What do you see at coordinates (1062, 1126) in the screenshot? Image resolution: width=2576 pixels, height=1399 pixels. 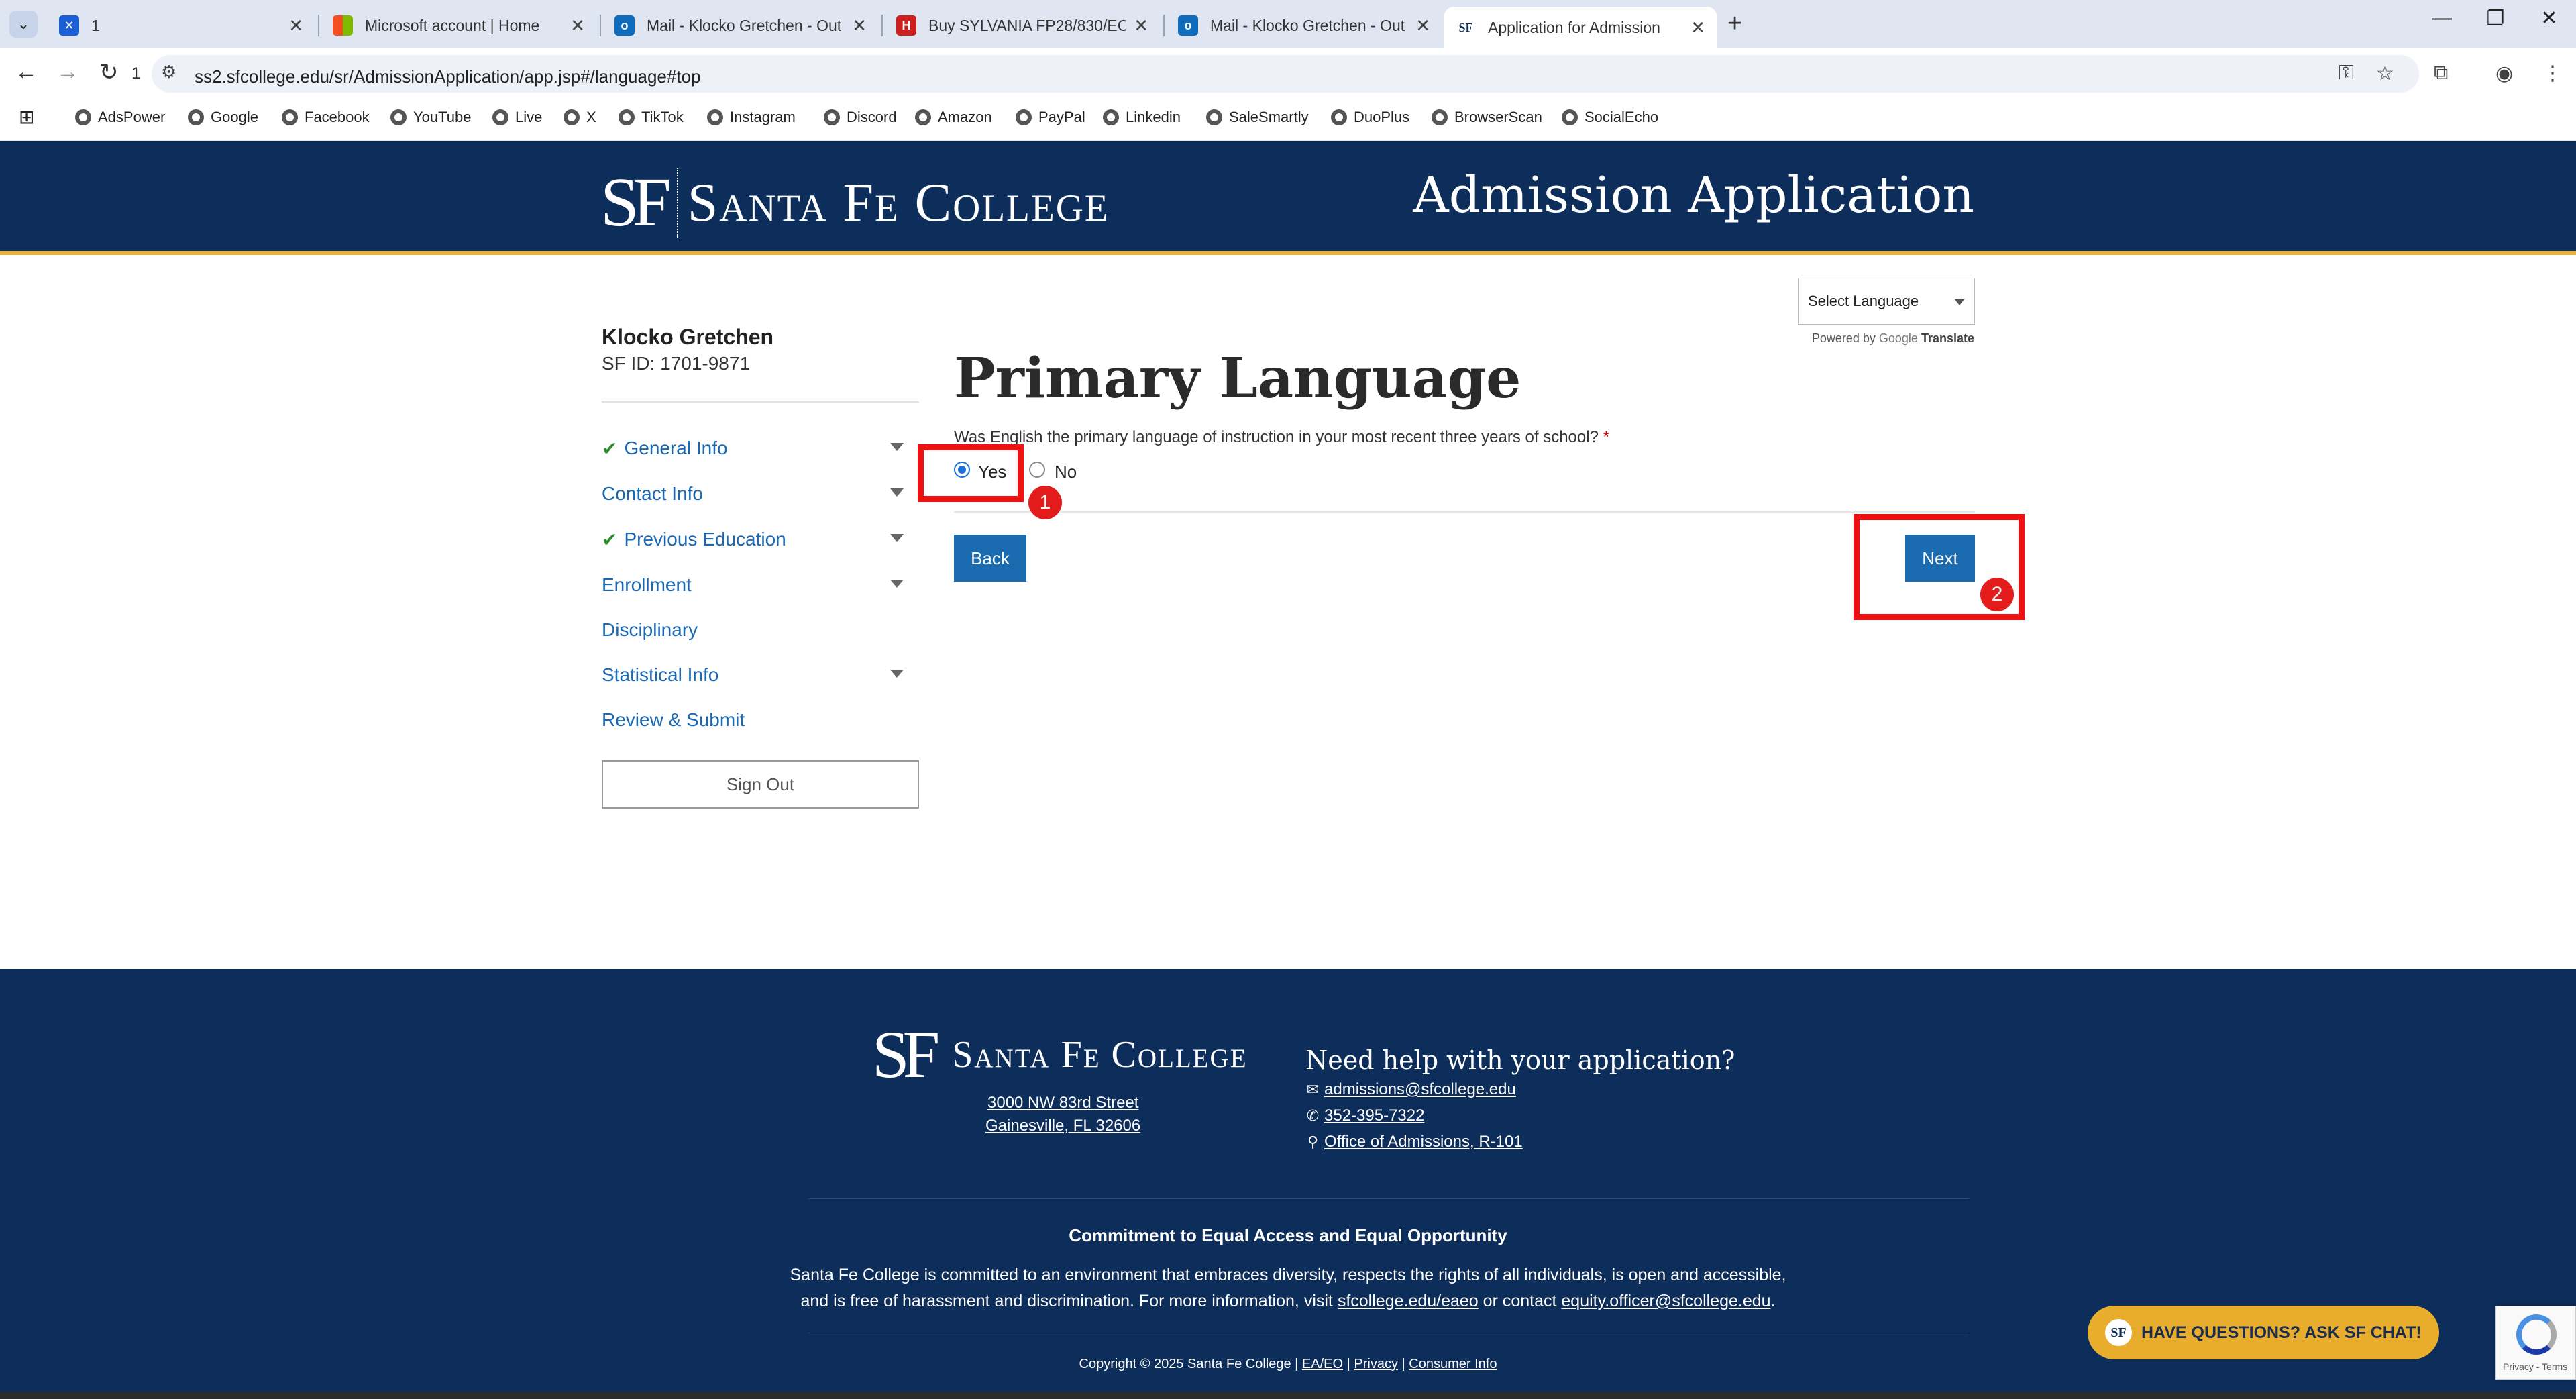 I see `address-line-2-link: Gainesville, FL 32606` at bounding box center [1062, 1126].